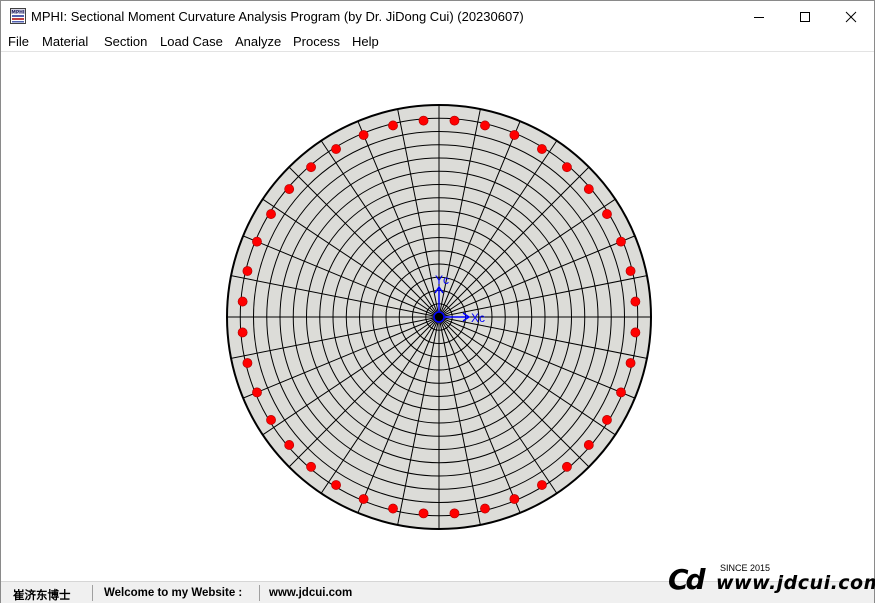 The width and height of the screenshot is (875, 603). What do you see at coordinates (42, 596) in the screenshot?
I see `status-author: 崔济东博士` at bounding box center [42, 596].